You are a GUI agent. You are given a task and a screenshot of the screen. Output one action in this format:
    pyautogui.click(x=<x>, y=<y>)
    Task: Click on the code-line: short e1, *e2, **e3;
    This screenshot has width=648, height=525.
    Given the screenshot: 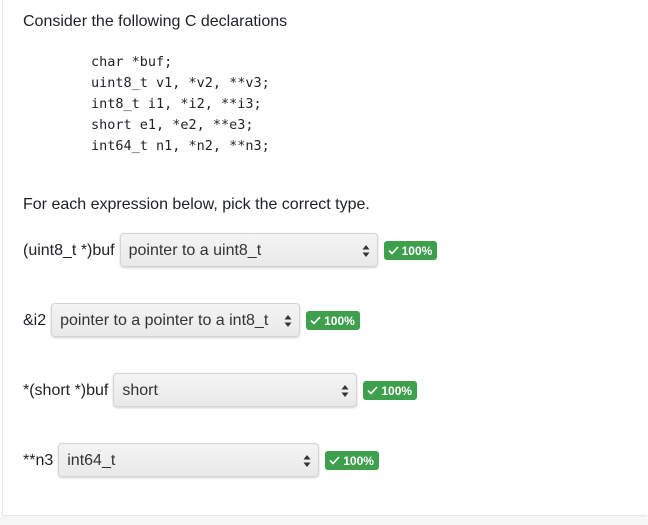 What is the action you would take?
    pyautogui.click(x=172, y=125)
    